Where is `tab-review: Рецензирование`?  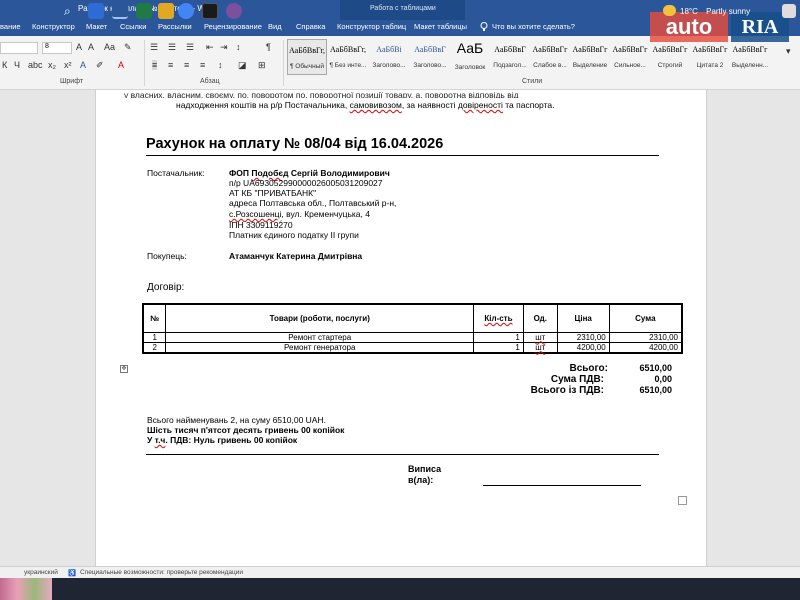
tab-review: Рецензирование is located at coordinates (233, 26).